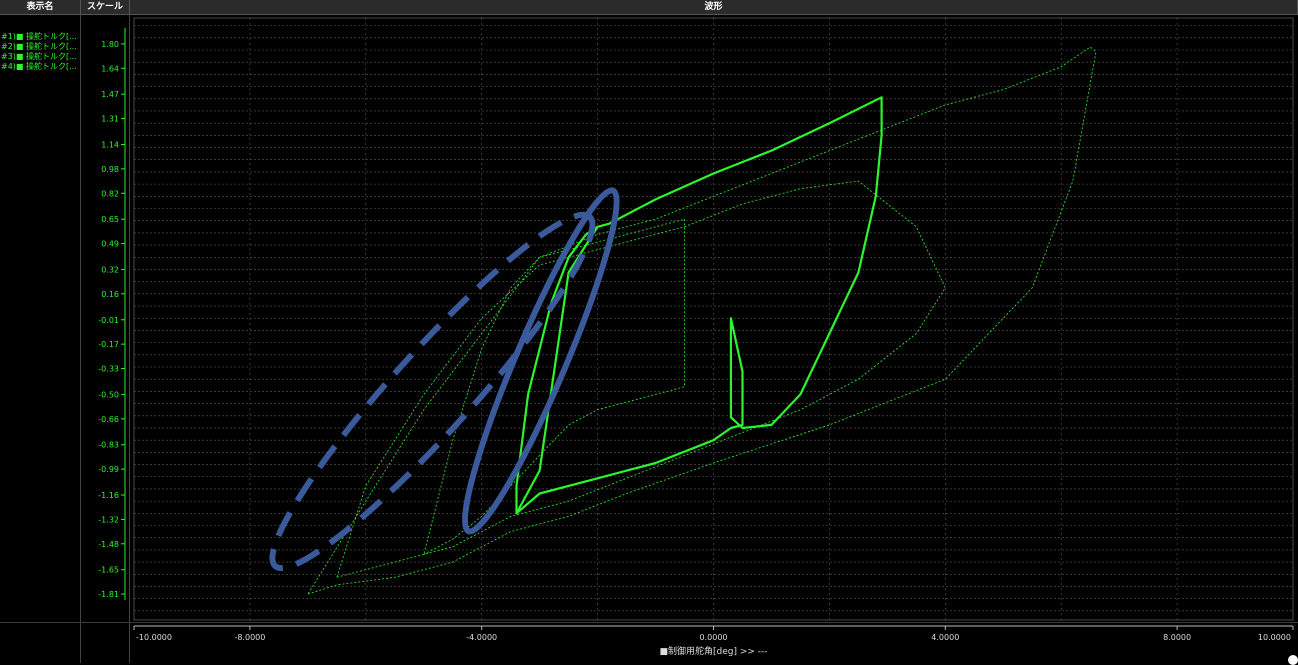 Image resolution: width=1298 pixels, height=665 pixels. Describe the element at coordinates (110, 169) in the screenshot. I see `y-tick-label-5: 0.98` at that location.